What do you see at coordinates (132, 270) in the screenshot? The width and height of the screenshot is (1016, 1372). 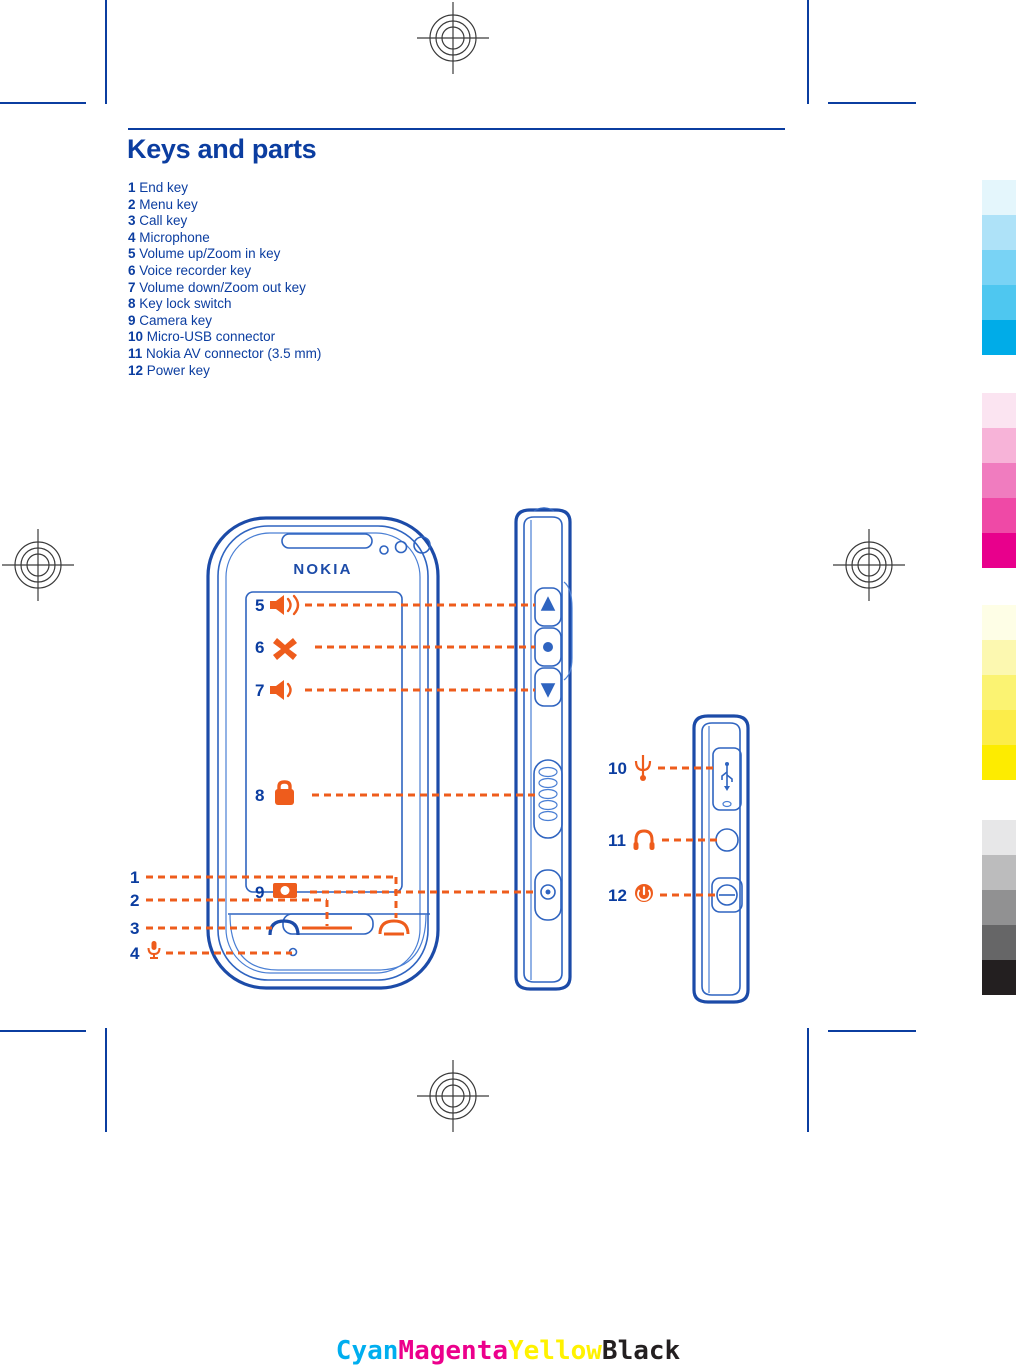 I see `list-item-number: 6` at bounding box center [132, 270].